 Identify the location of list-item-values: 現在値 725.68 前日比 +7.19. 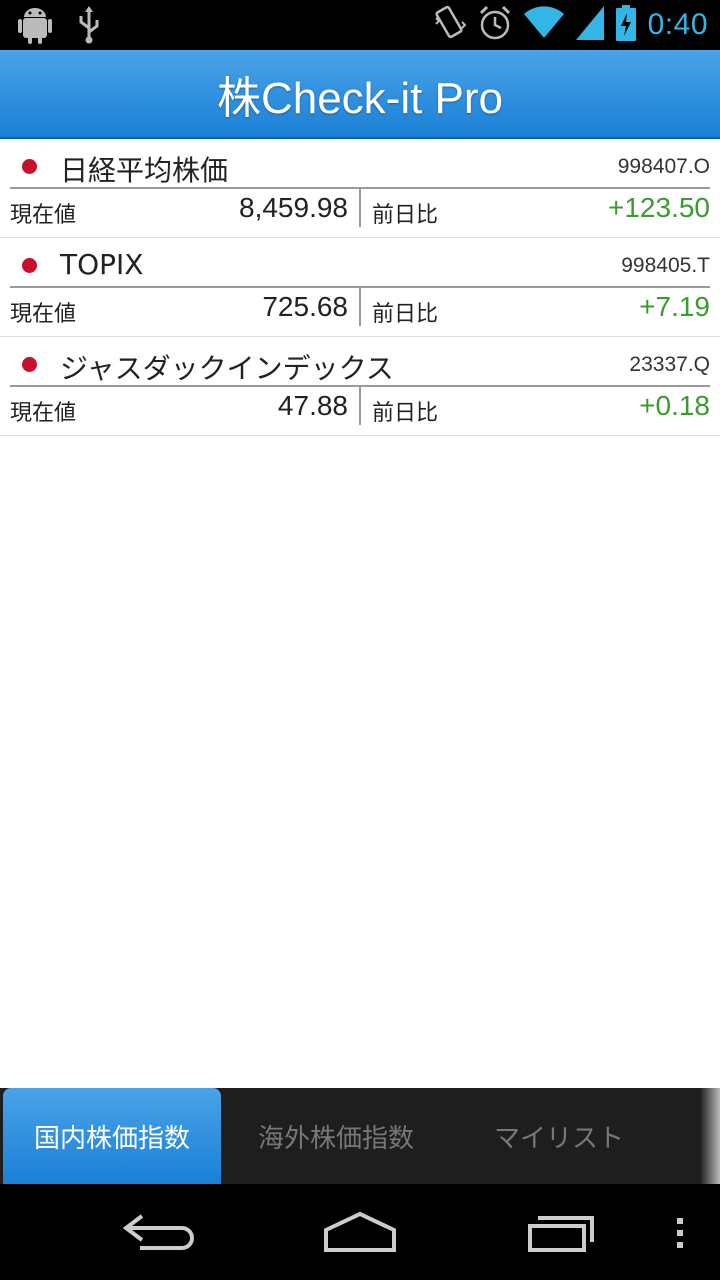
(360, 308).